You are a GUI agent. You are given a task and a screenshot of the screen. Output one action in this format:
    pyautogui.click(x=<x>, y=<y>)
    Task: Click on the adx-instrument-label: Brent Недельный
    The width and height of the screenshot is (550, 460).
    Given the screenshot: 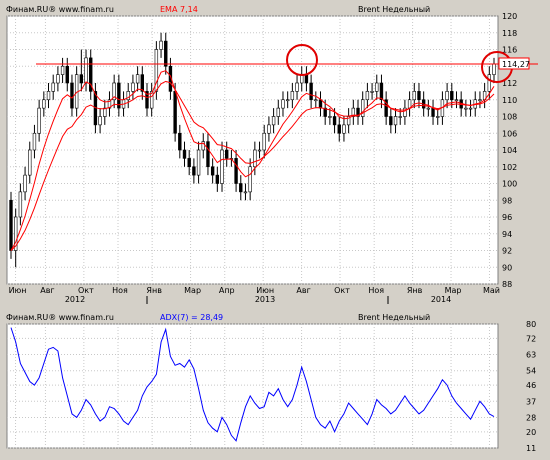 What is the action you would take?
    pyautogui.click(x=394, y=317)
    